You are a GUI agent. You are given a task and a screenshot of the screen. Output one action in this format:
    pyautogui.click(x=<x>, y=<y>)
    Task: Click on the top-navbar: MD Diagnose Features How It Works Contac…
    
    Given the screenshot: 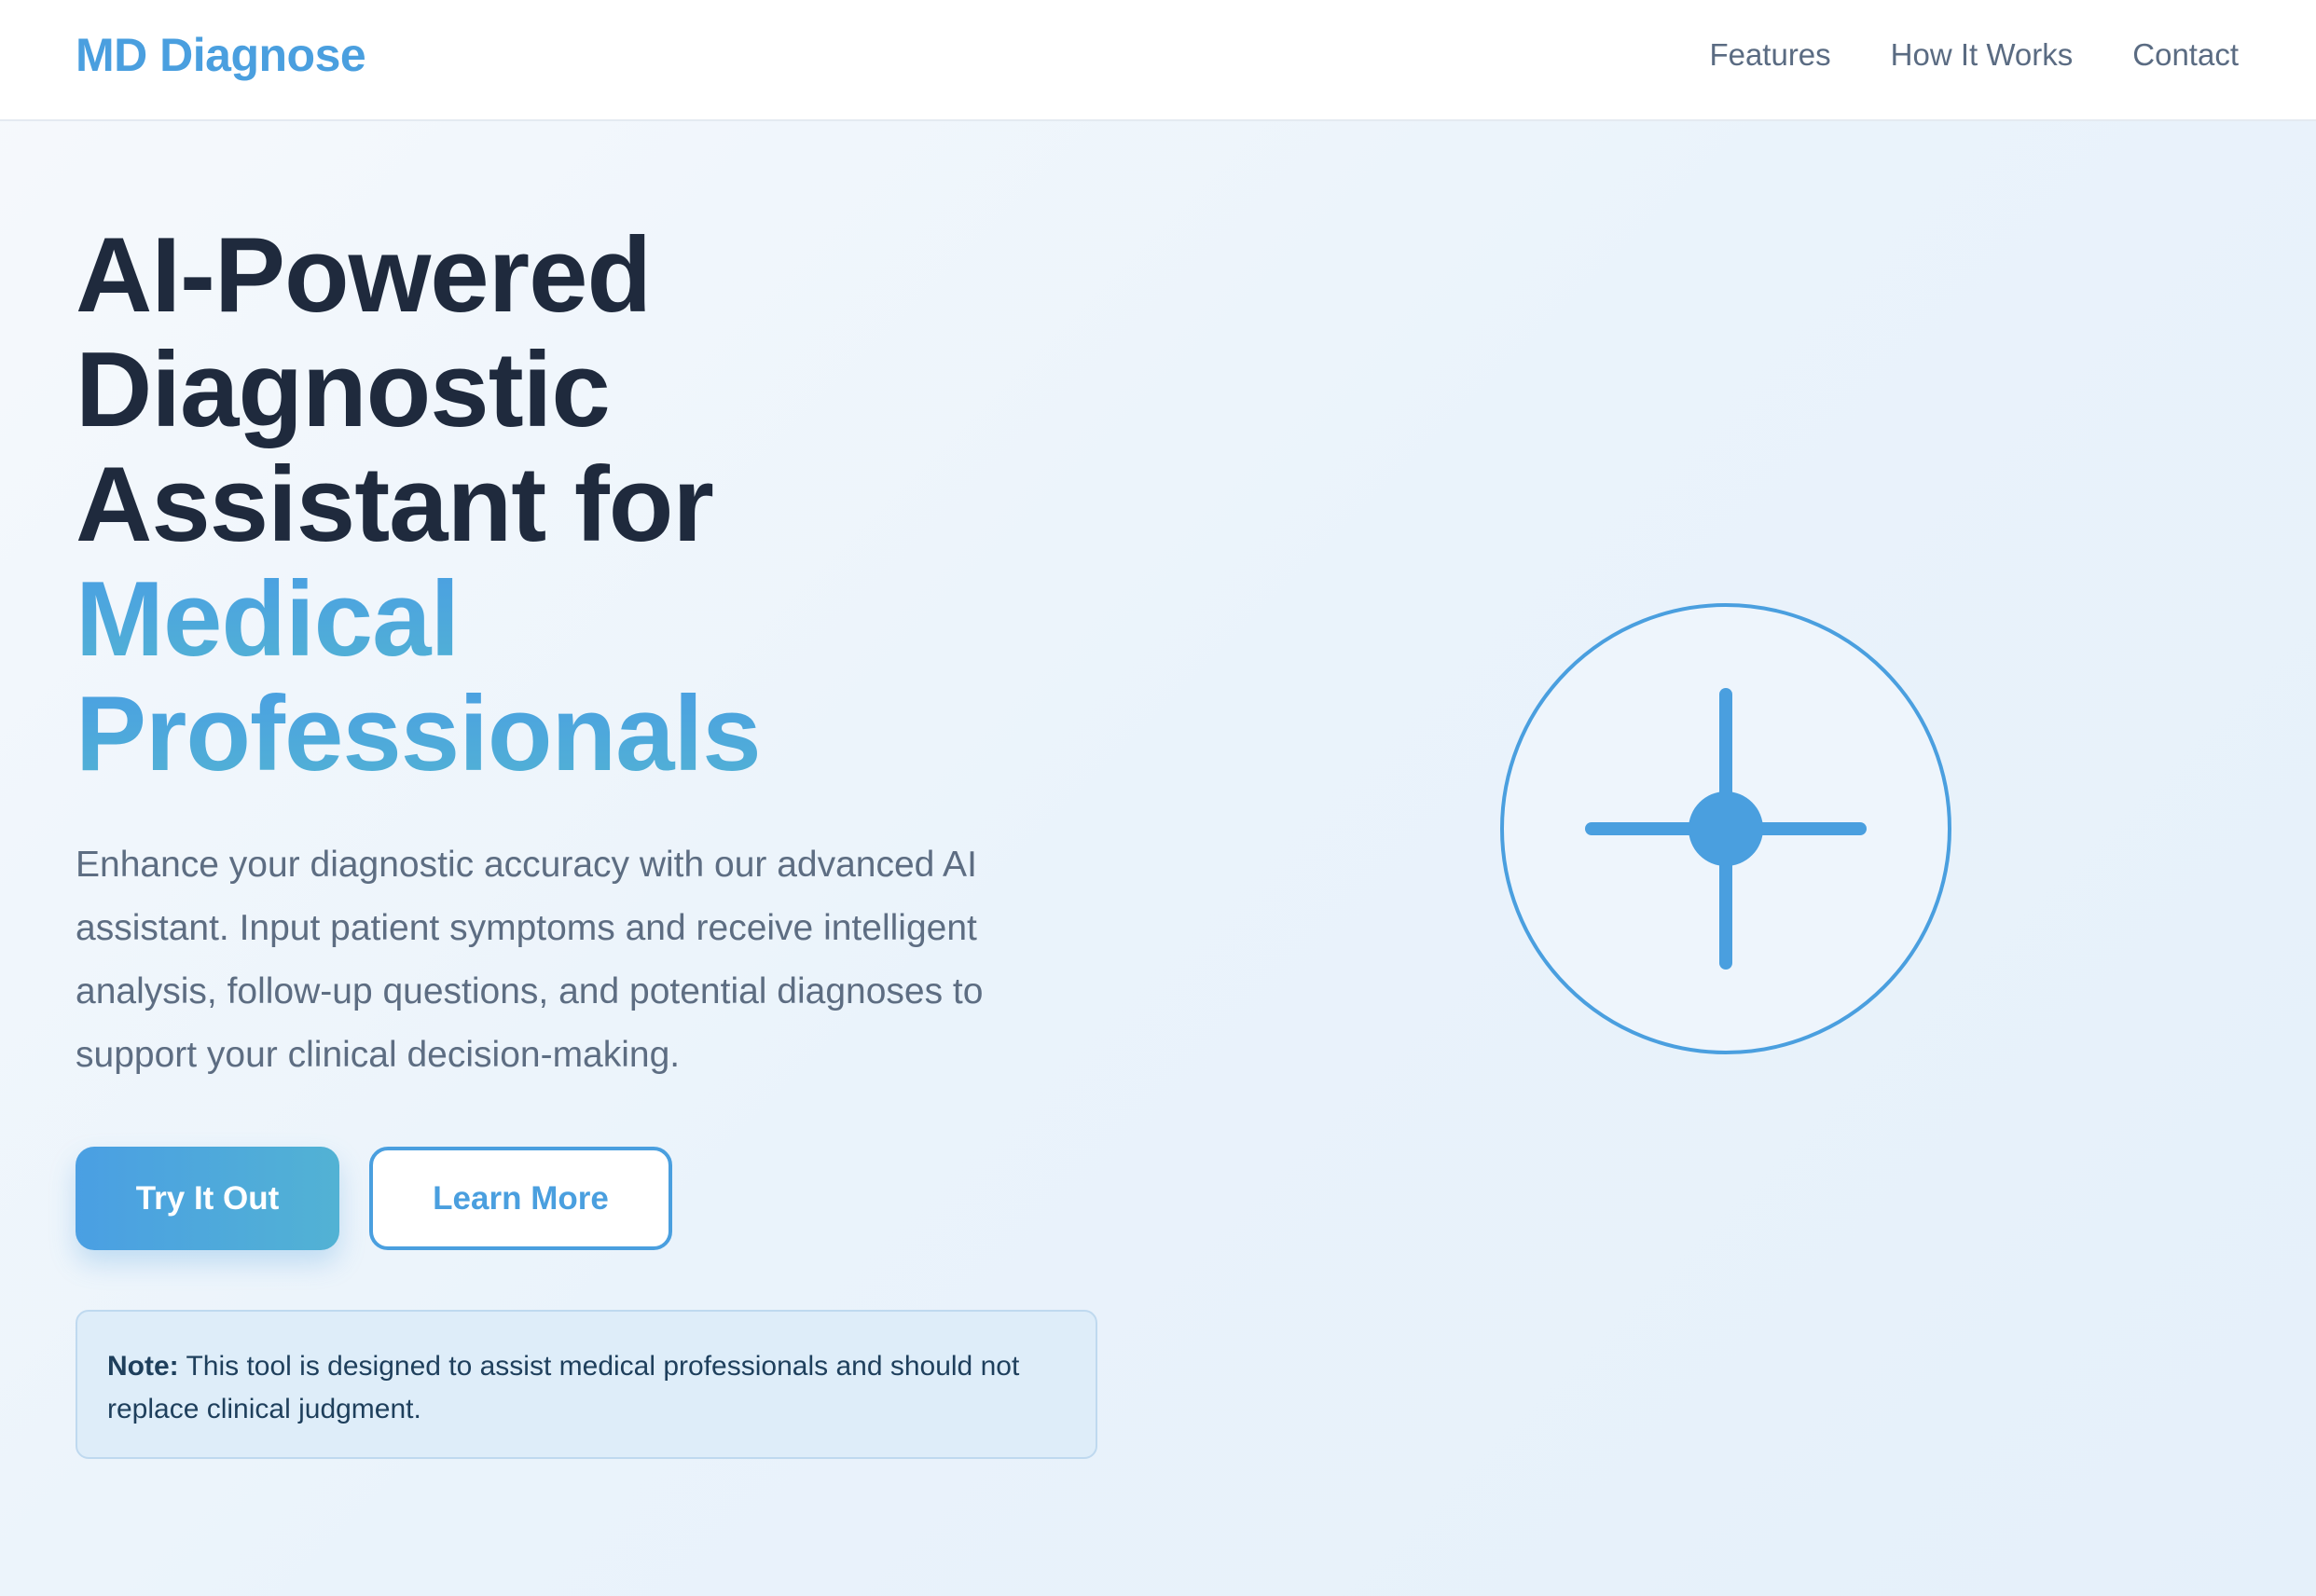 What is the action you would take?
    pyautogui.click(x=1158, y=60)
    